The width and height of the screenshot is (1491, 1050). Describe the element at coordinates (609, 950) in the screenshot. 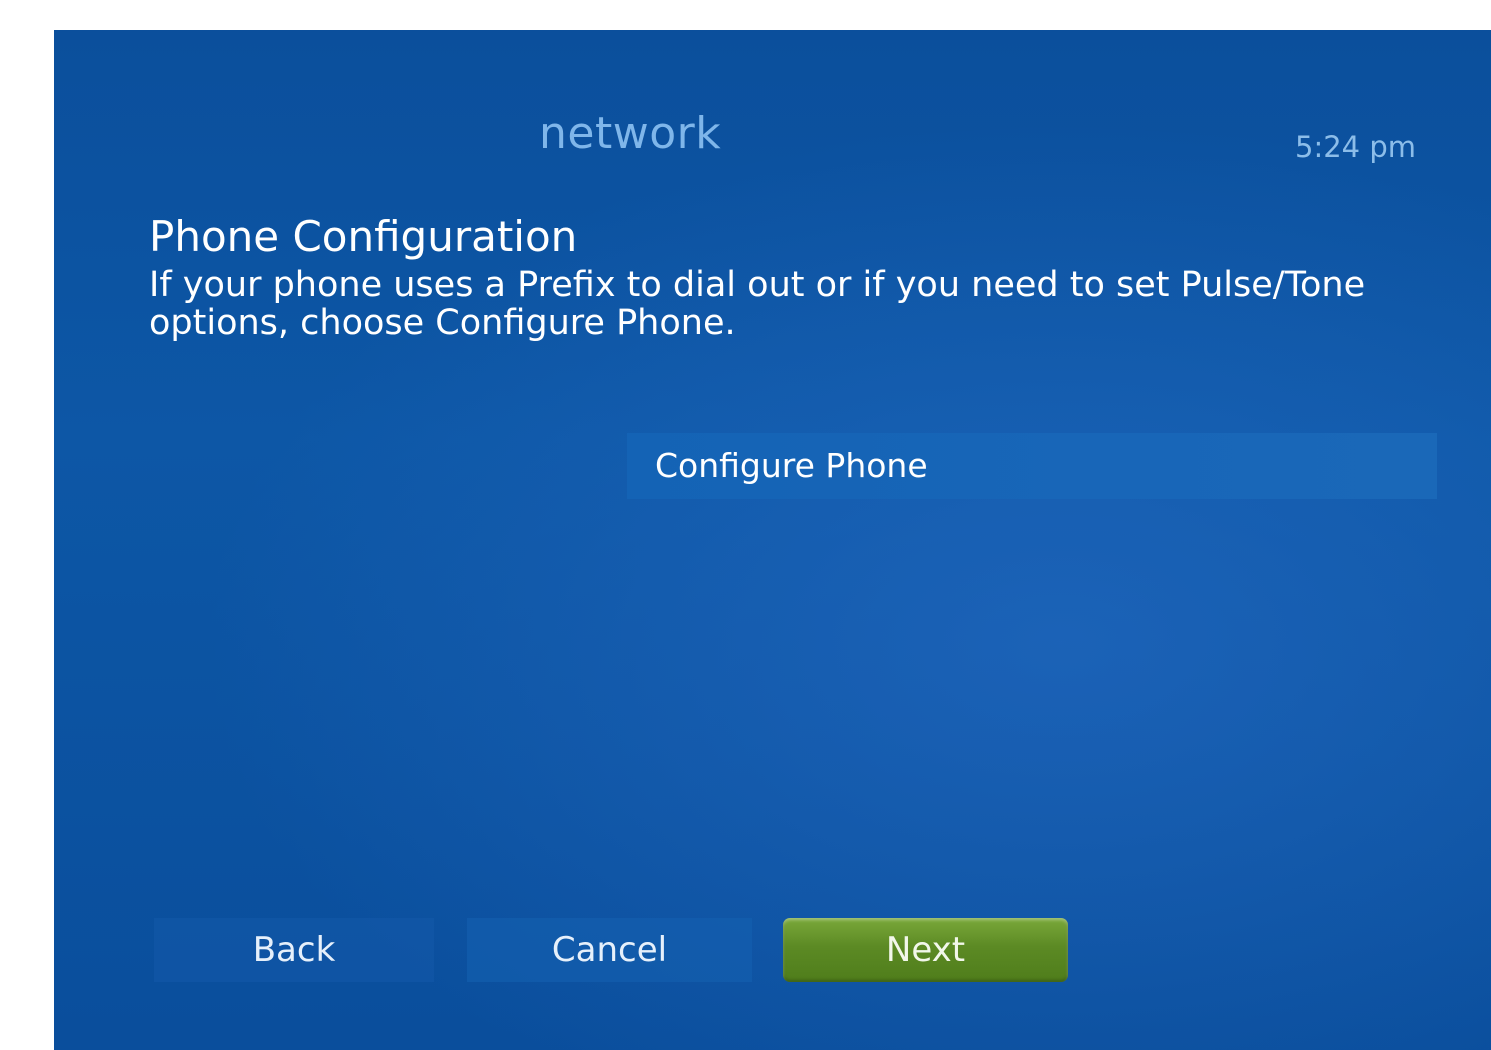

I see `cancel-button: Cancel` at that location.